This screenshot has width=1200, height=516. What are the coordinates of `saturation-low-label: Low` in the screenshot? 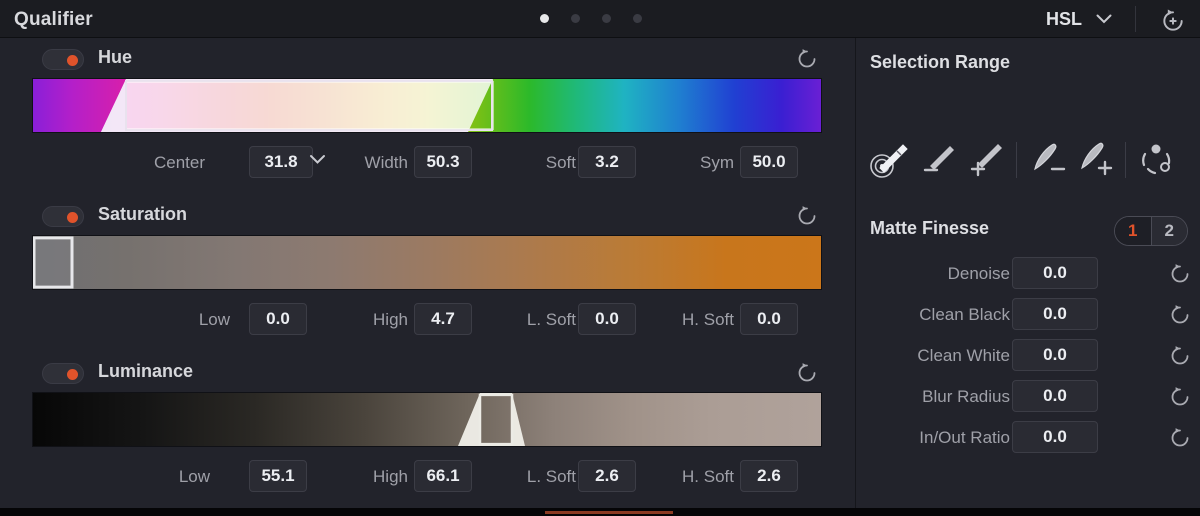 It's located at (214, 319).